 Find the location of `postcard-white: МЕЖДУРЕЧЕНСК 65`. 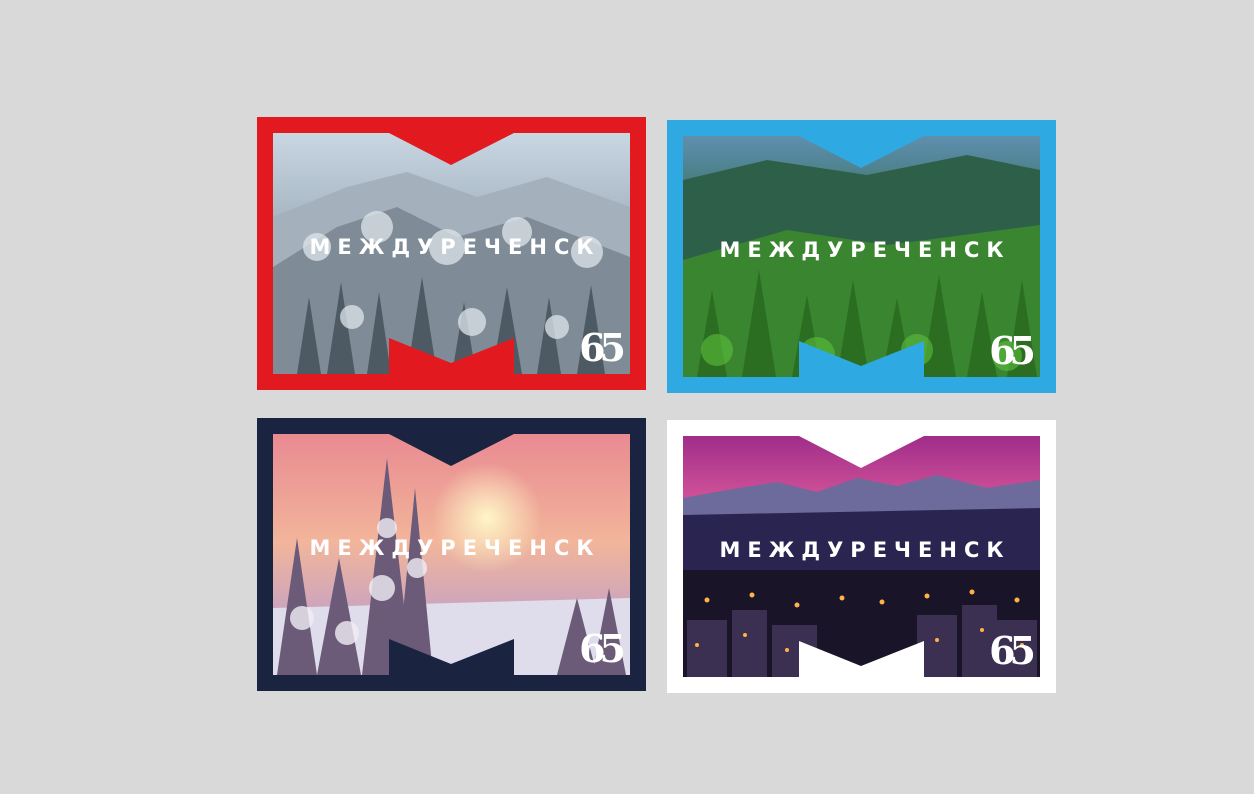

postcard-white: МЕЖДУРЕЧЕНСК 65 is located at coordinates (861, 556).